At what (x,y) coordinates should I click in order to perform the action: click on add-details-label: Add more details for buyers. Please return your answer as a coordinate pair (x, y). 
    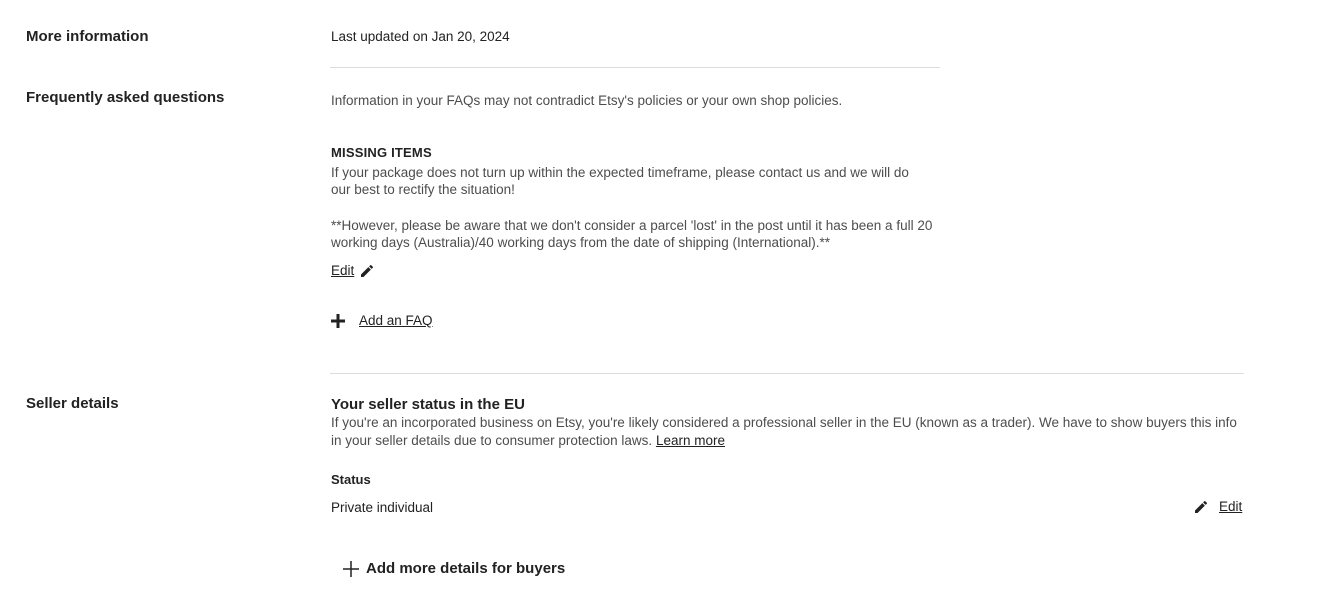
    Looking at the image, I should click on (465, 569).